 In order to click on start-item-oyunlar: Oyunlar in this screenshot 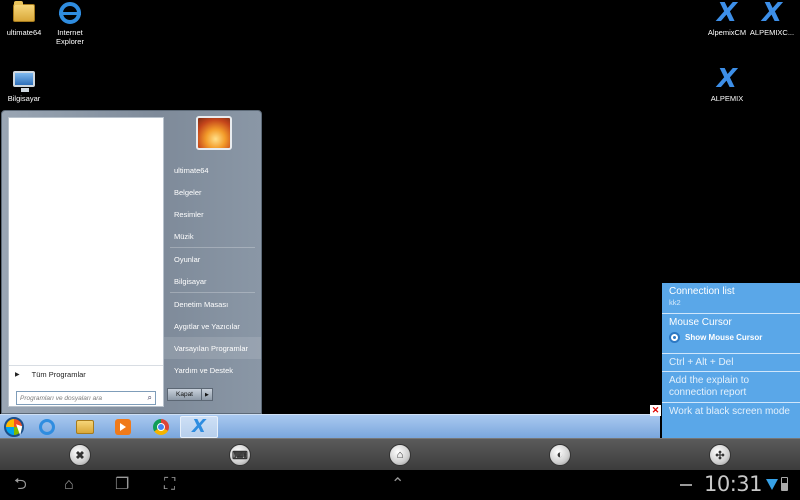, I will do `click(212, 259)`.